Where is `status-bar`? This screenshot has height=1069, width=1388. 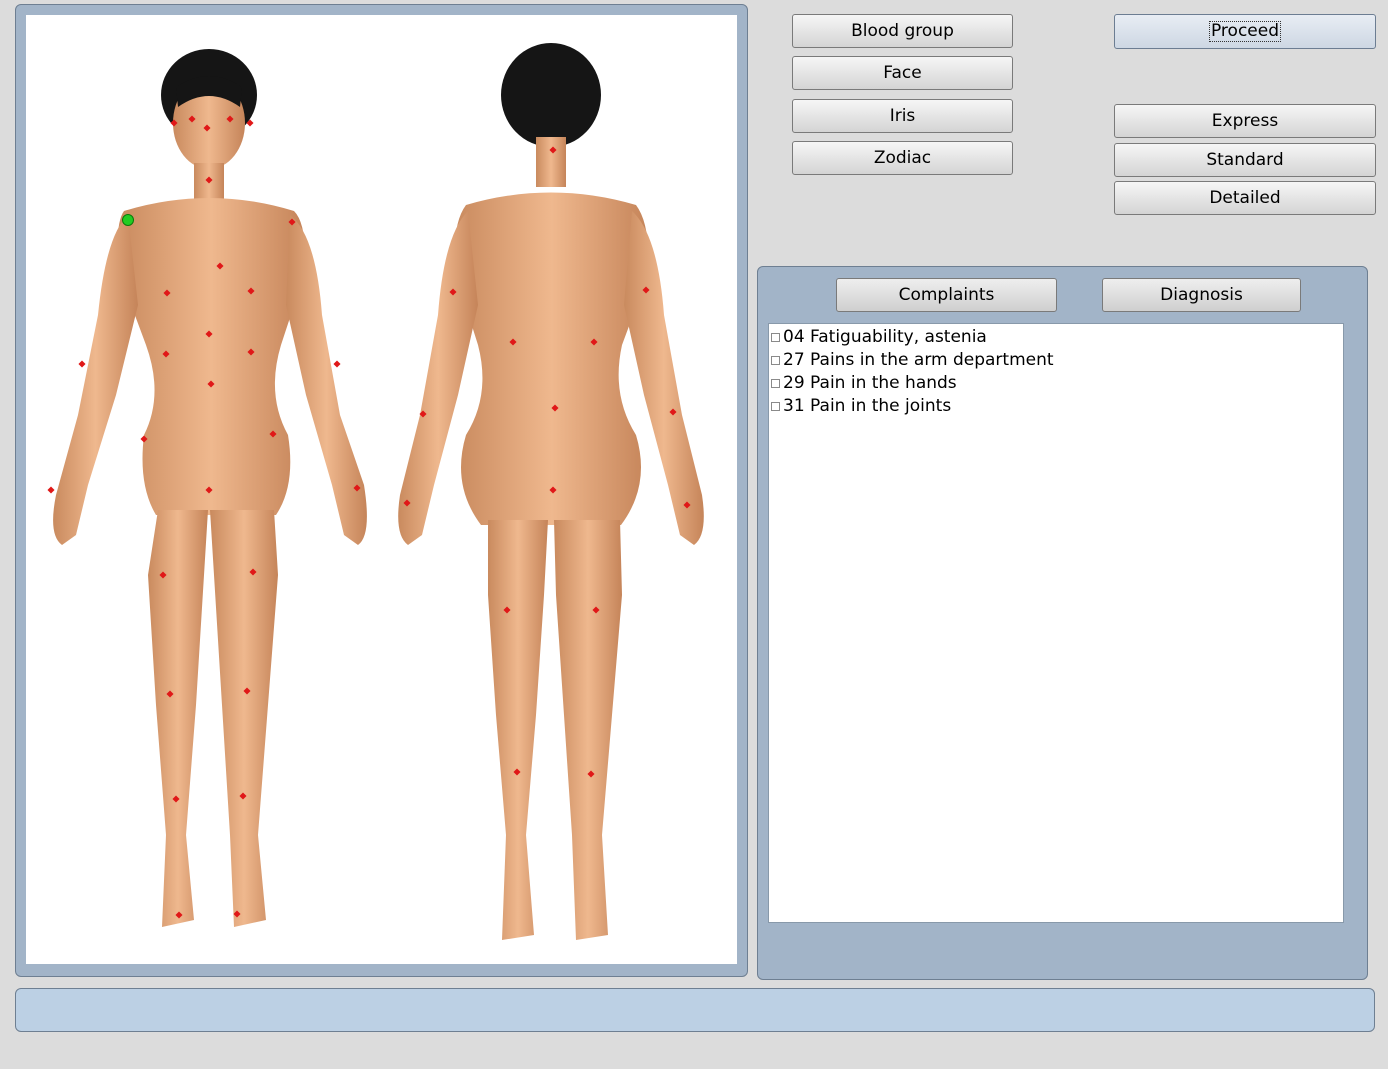
status-bar is located at coordinates (695, 1010).